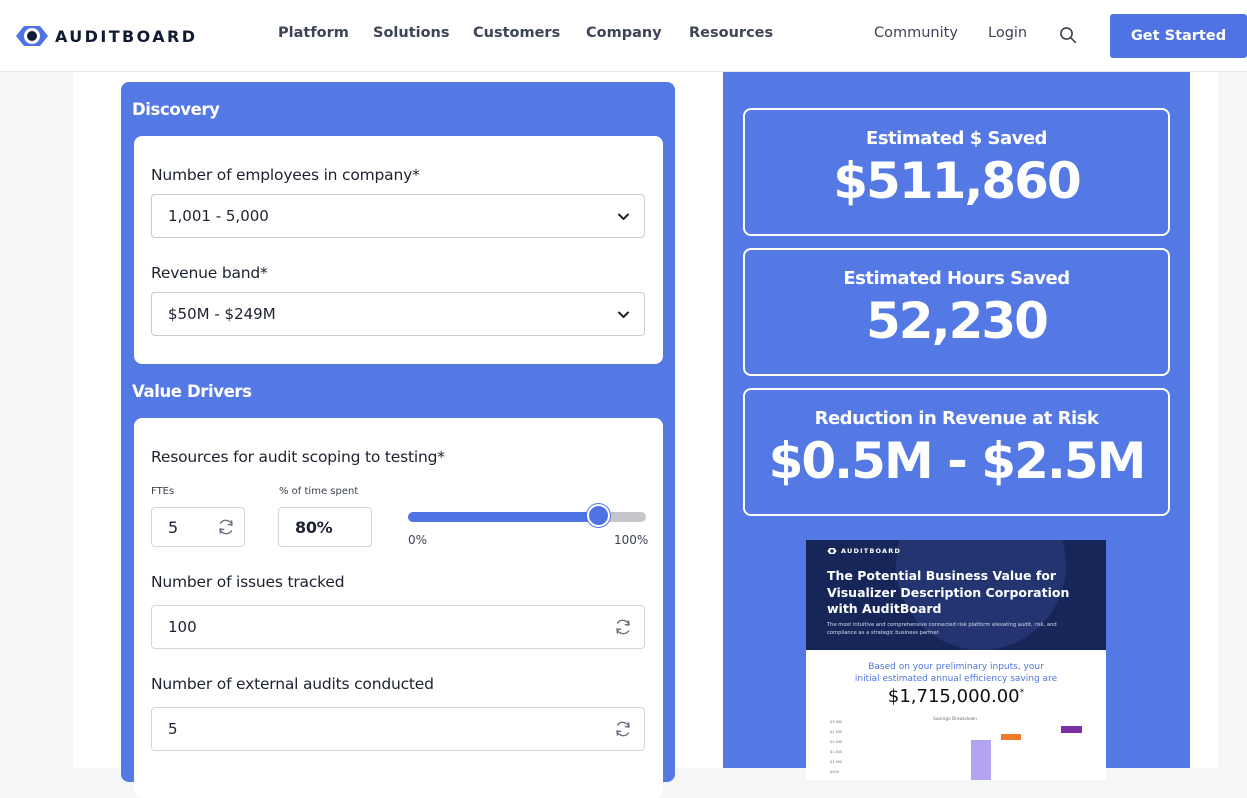  I want to click on time-slider-track, so click(527, 517).